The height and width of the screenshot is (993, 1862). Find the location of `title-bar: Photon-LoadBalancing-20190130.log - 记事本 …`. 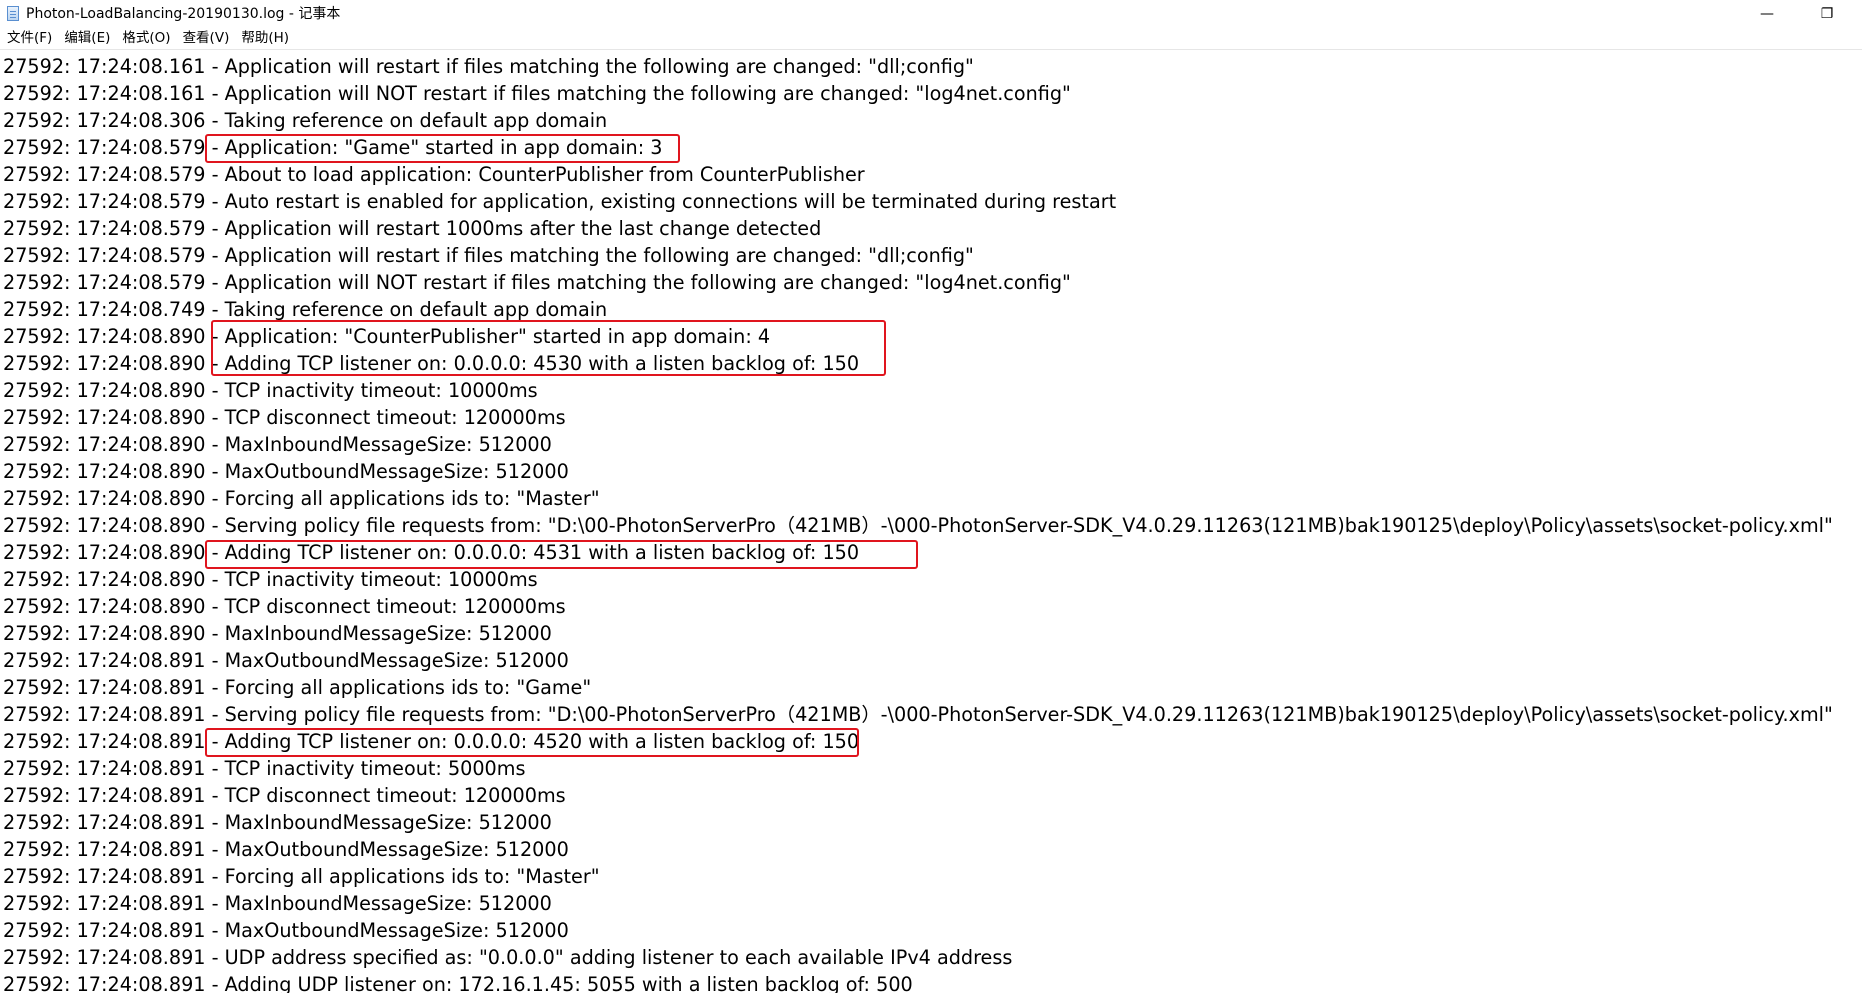

title-bar: Photon-LoadBalancing-20190130.log - 记事本 … is located at coordinates (931, 14).